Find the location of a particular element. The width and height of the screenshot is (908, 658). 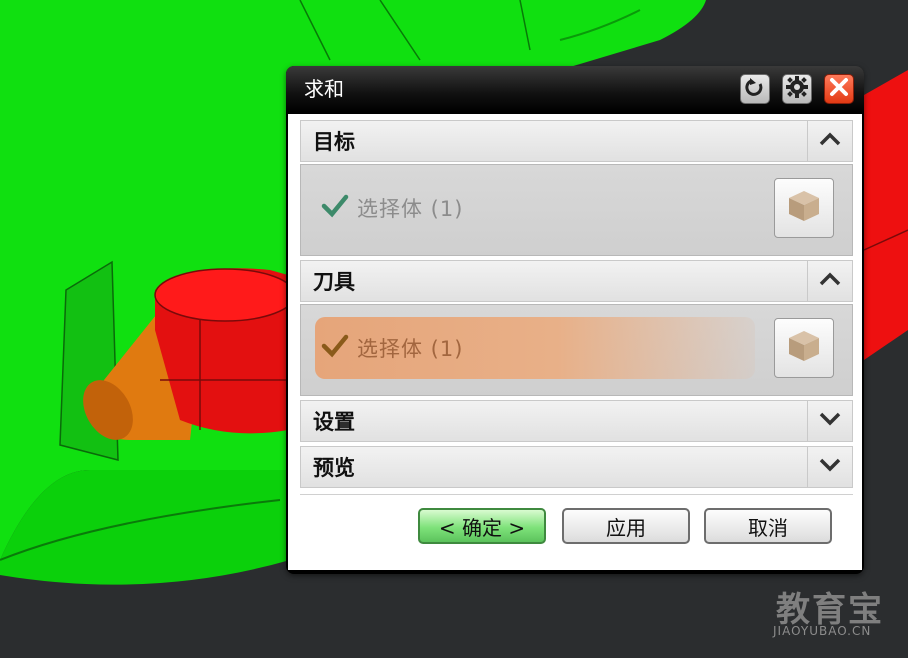

close-icon is located at coordinates (839, 89).